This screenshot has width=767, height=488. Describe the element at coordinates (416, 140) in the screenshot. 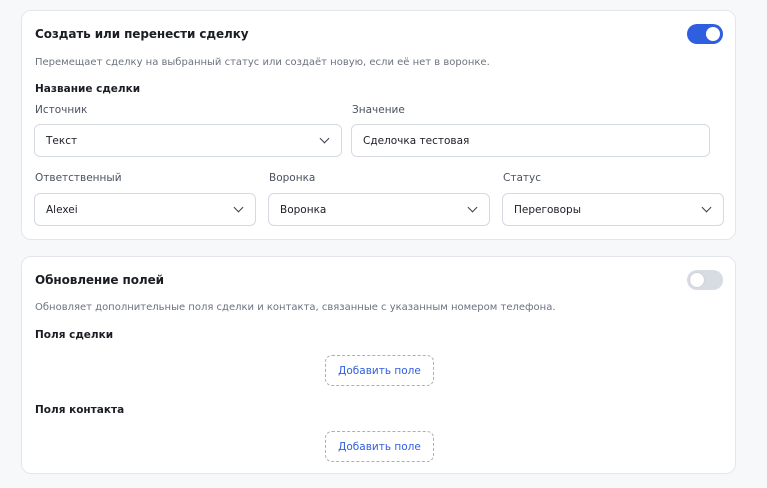

I see `value-input-text: Сделочка тестовая` at that location.